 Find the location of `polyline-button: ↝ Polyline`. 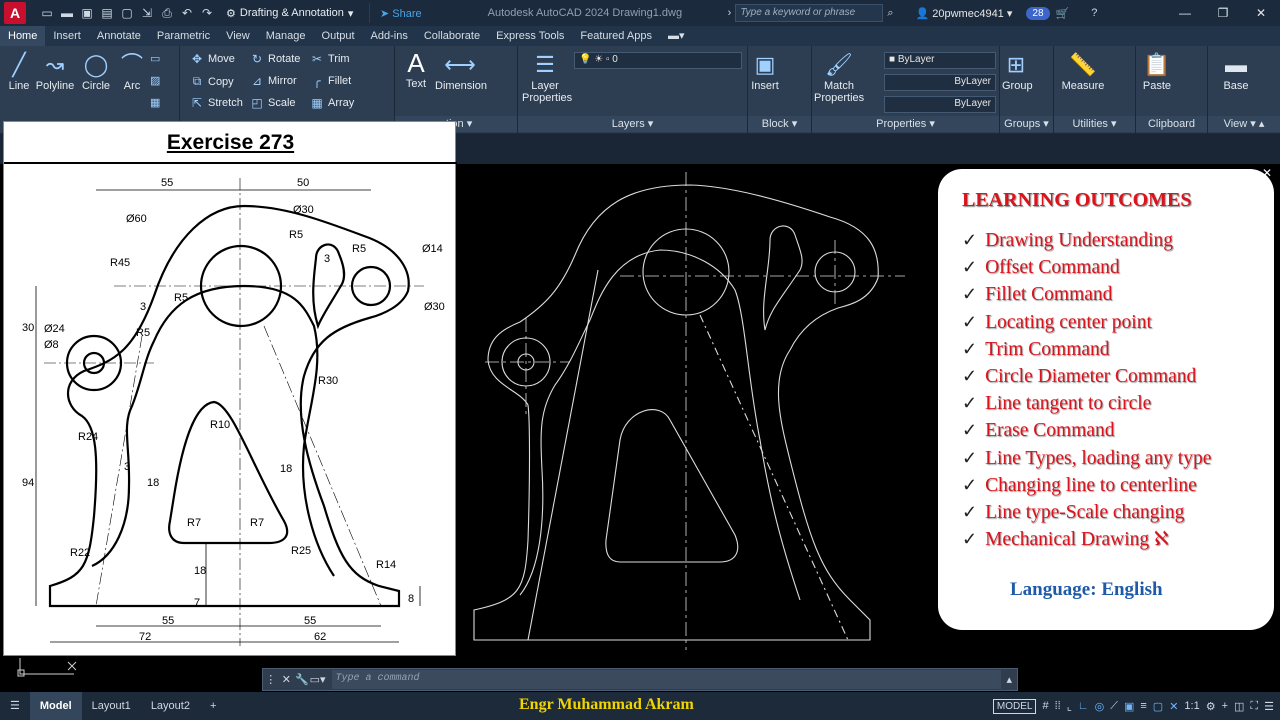

polyline-button: ↝ Polyline is located at coordinates (55, 72).